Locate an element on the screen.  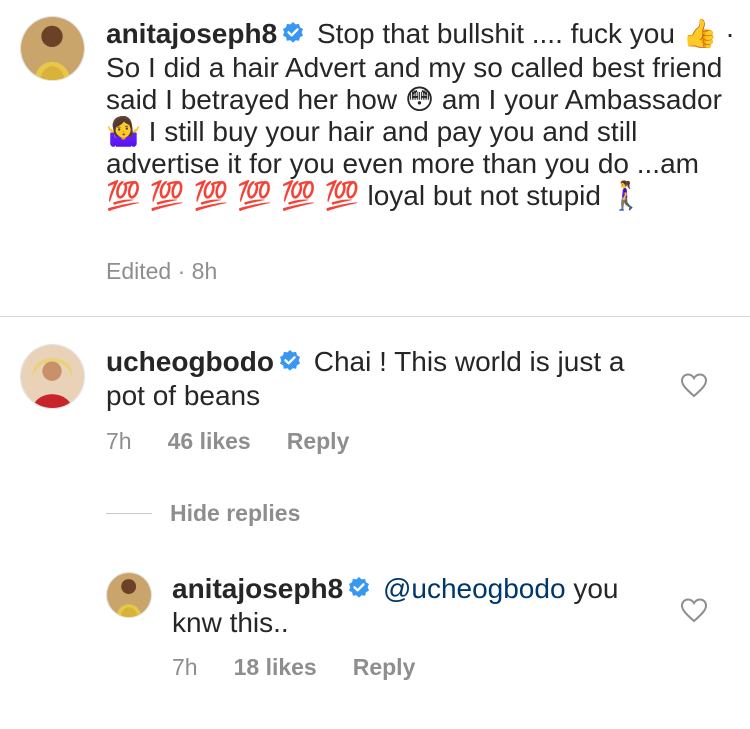
flushed-face-icon: 😳 is located at coordinates (419, 99).